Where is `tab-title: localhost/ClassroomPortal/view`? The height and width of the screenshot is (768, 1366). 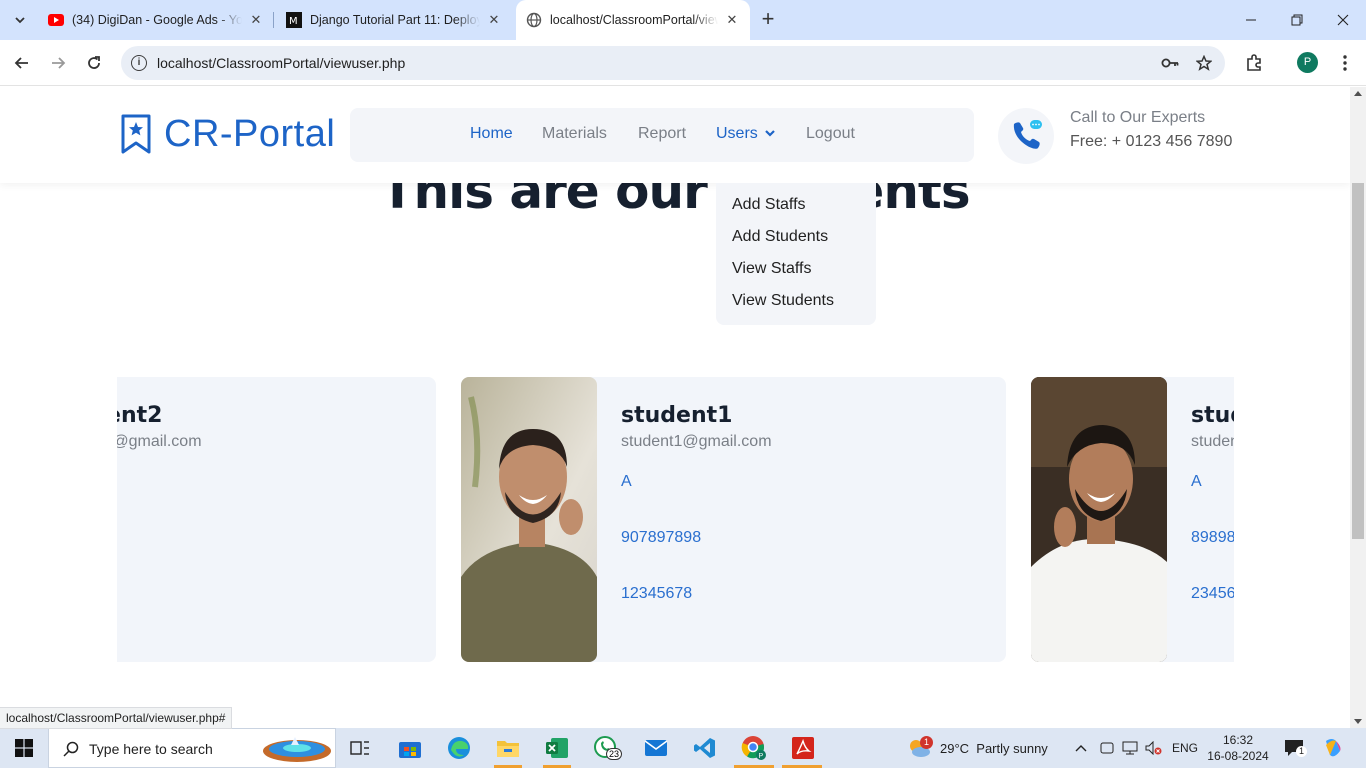
tab-title: localhost/ClassroomPortal/view is located at coordinates (634, 20).